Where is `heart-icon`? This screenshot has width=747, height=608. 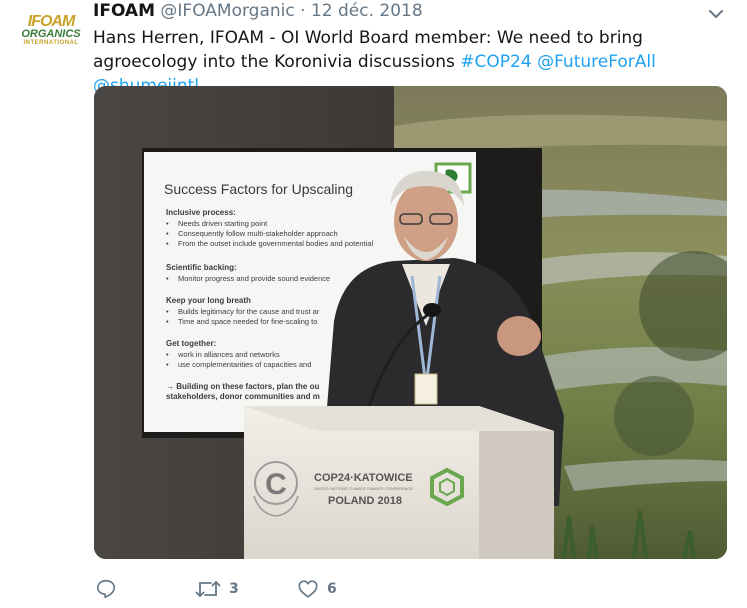
heart-icon is located at coordinates (308, 589).